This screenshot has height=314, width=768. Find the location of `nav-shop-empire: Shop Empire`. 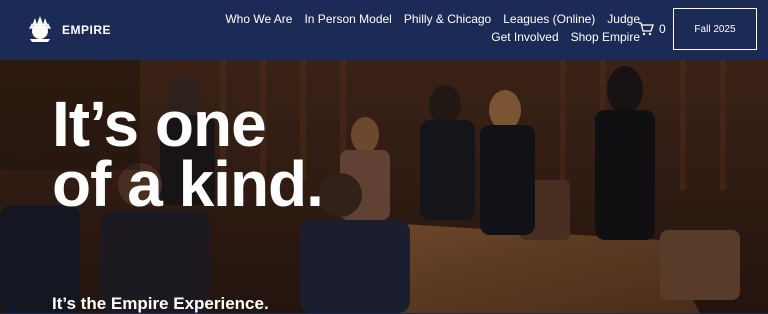

nav-shop-empire: Shop Empire is located at coordinates (605, 37).